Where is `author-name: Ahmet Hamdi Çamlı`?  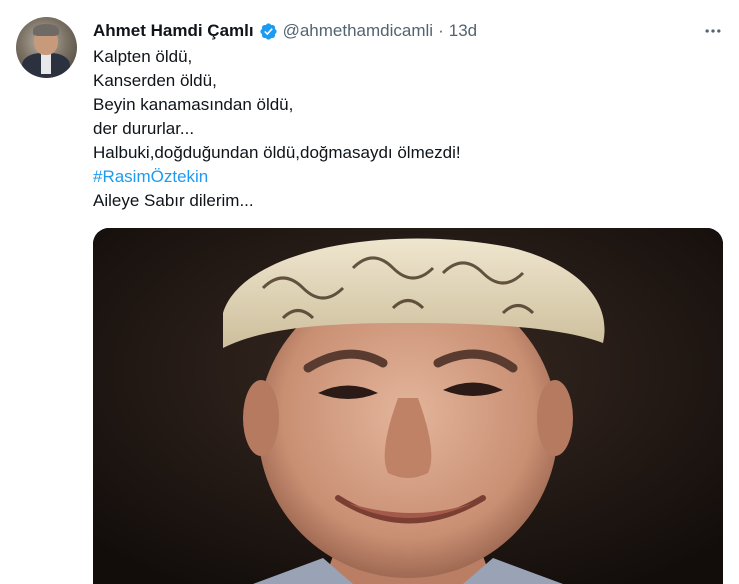
author-name: Ahmet Hamdi Çamlı is located at coordinates (173, 31).